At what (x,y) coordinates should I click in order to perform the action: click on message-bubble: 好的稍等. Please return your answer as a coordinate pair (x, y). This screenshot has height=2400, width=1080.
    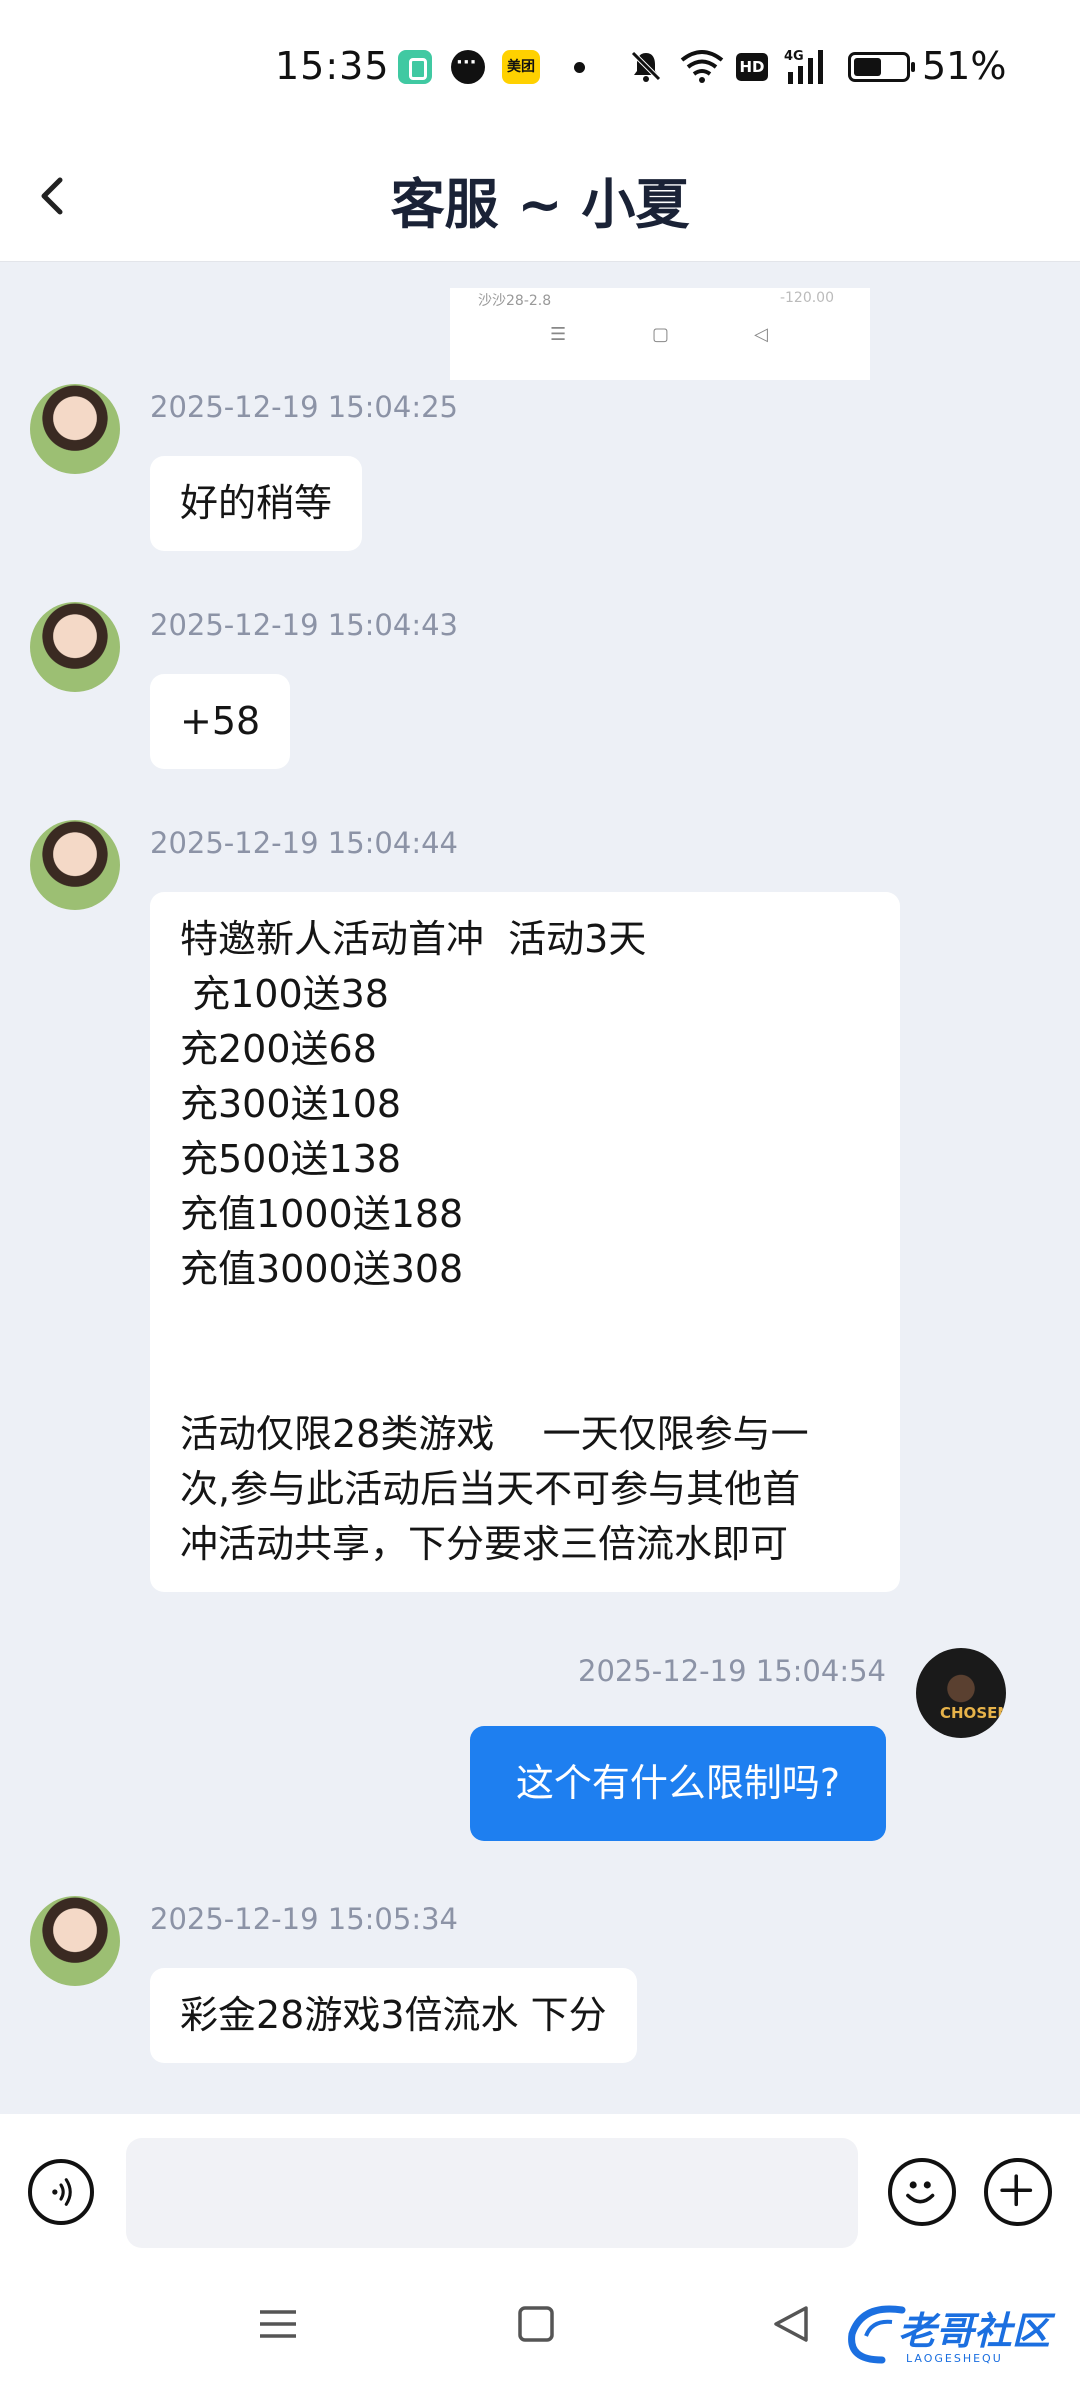
    Looking at the image, I should click on (256, 503).